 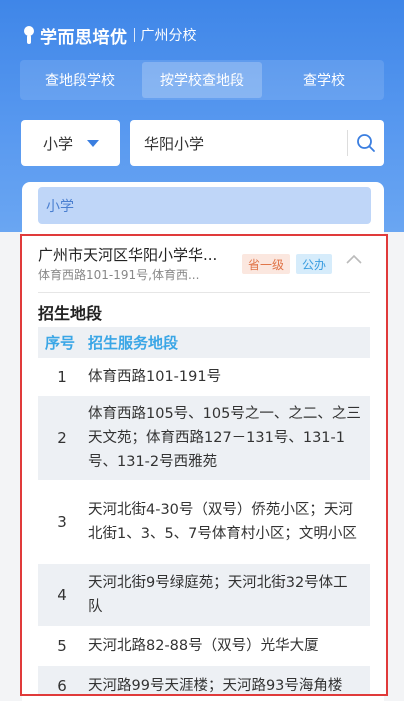 I want to click on chevron-up-icon, so click(x=354, y=259).